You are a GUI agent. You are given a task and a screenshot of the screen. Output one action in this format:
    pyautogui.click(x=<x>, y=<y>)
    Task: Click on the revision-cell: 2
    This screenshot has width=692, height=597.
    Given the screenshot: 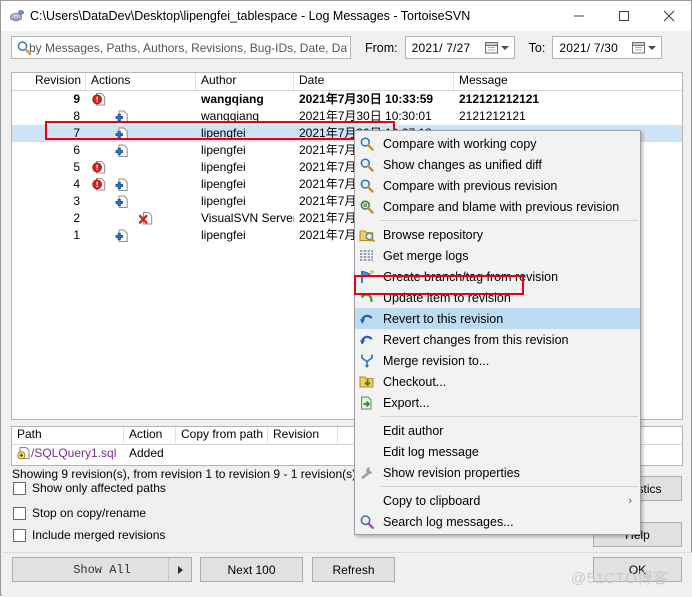 What is the action you would take?
    pyautogui.click(x=76, y=218)
    